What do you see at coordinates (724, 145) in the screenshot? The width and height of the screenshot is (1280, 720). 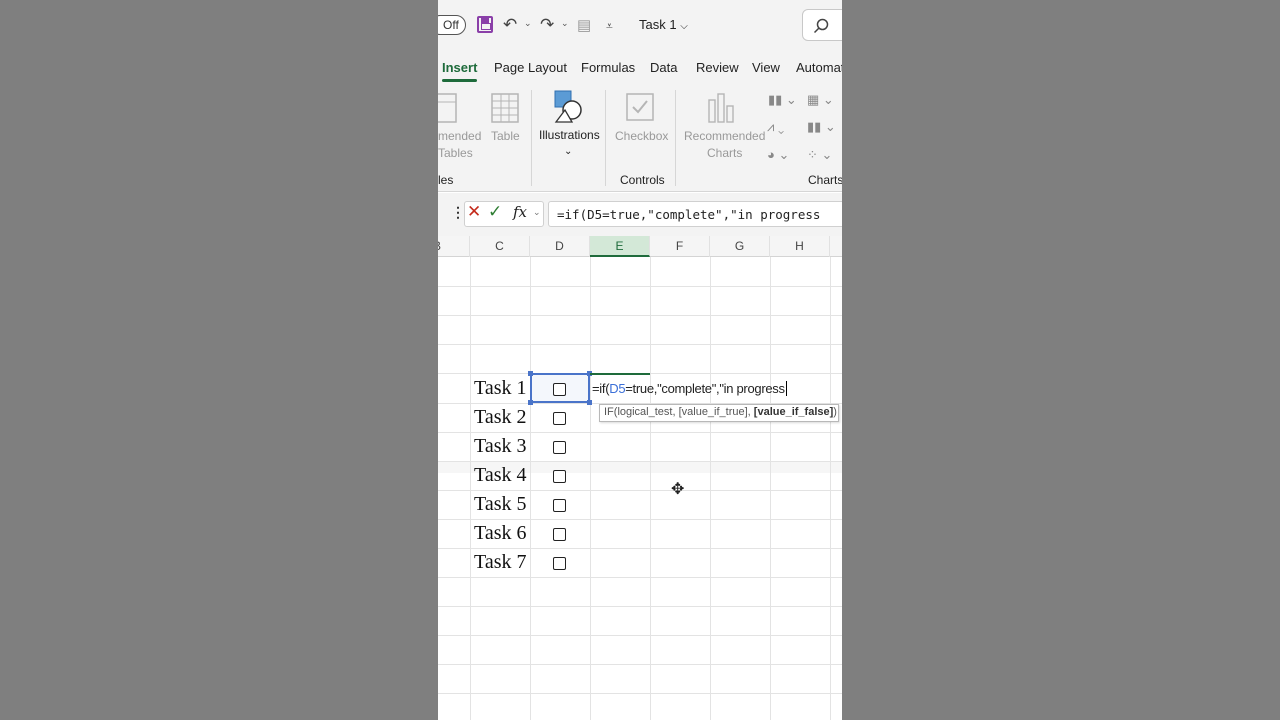 I see `recommended-charts-label: Recommended Charts` at bounding box center [724, 145].